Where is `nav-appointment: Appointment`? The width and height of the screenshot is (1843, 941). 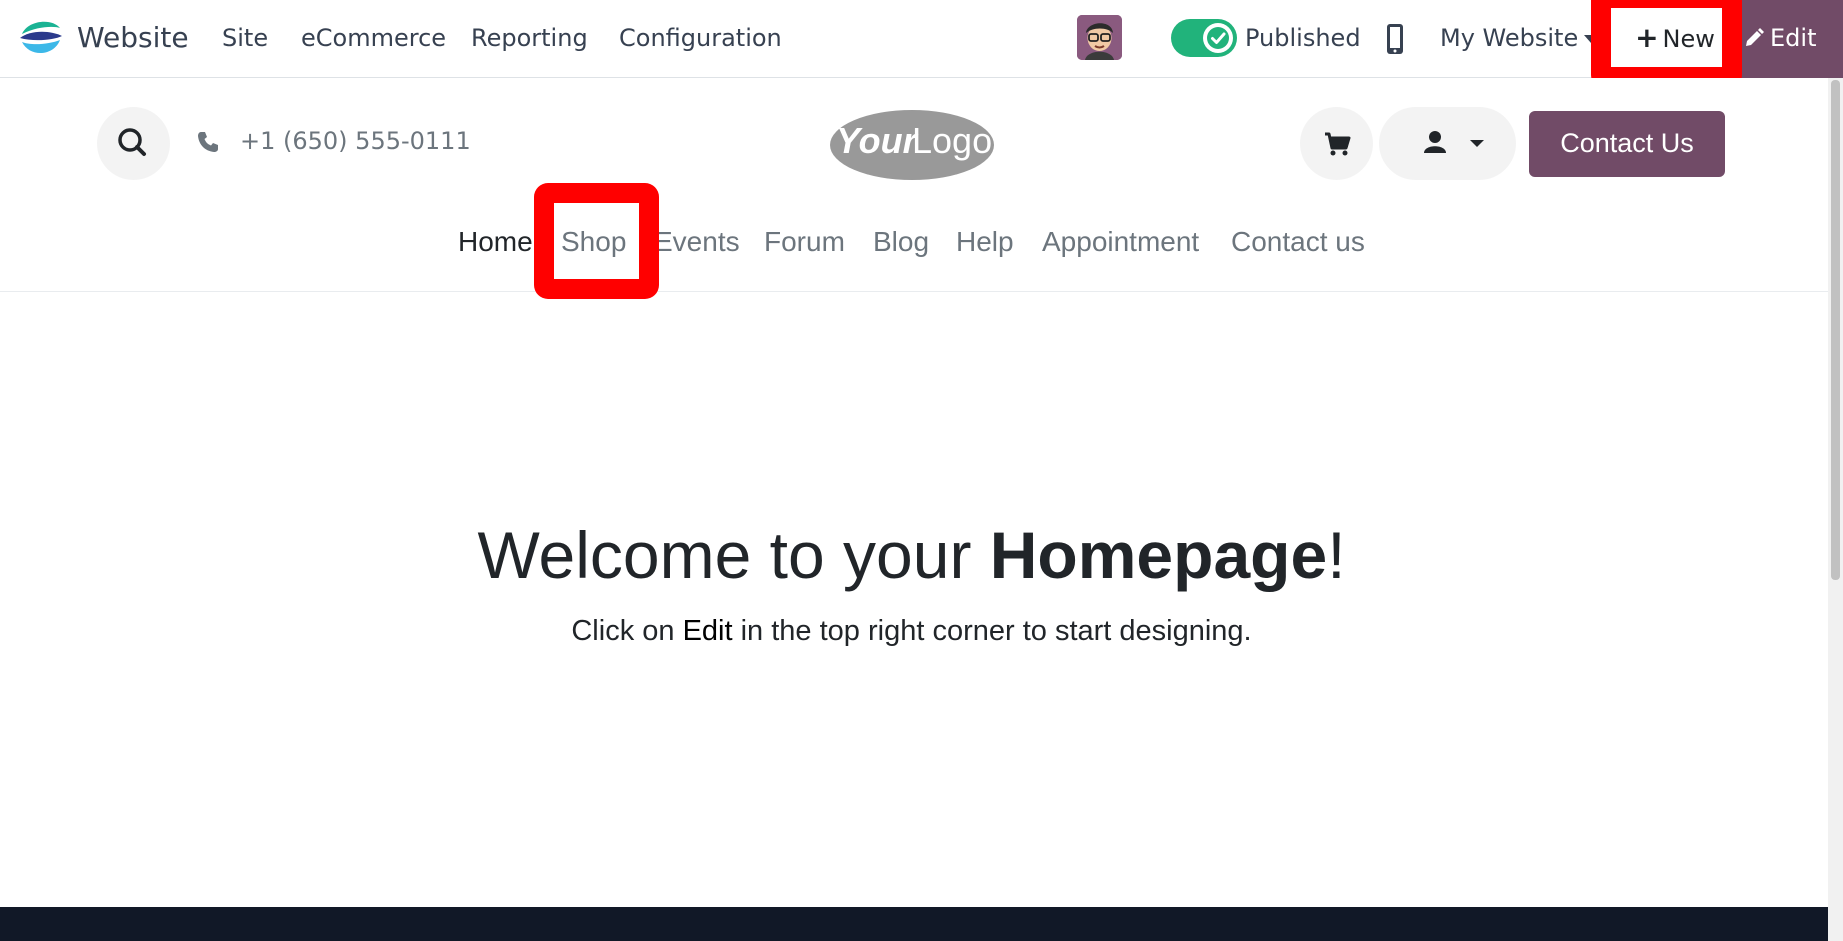 nav-appointment: Appointment is located at coordinates (1120, 242).